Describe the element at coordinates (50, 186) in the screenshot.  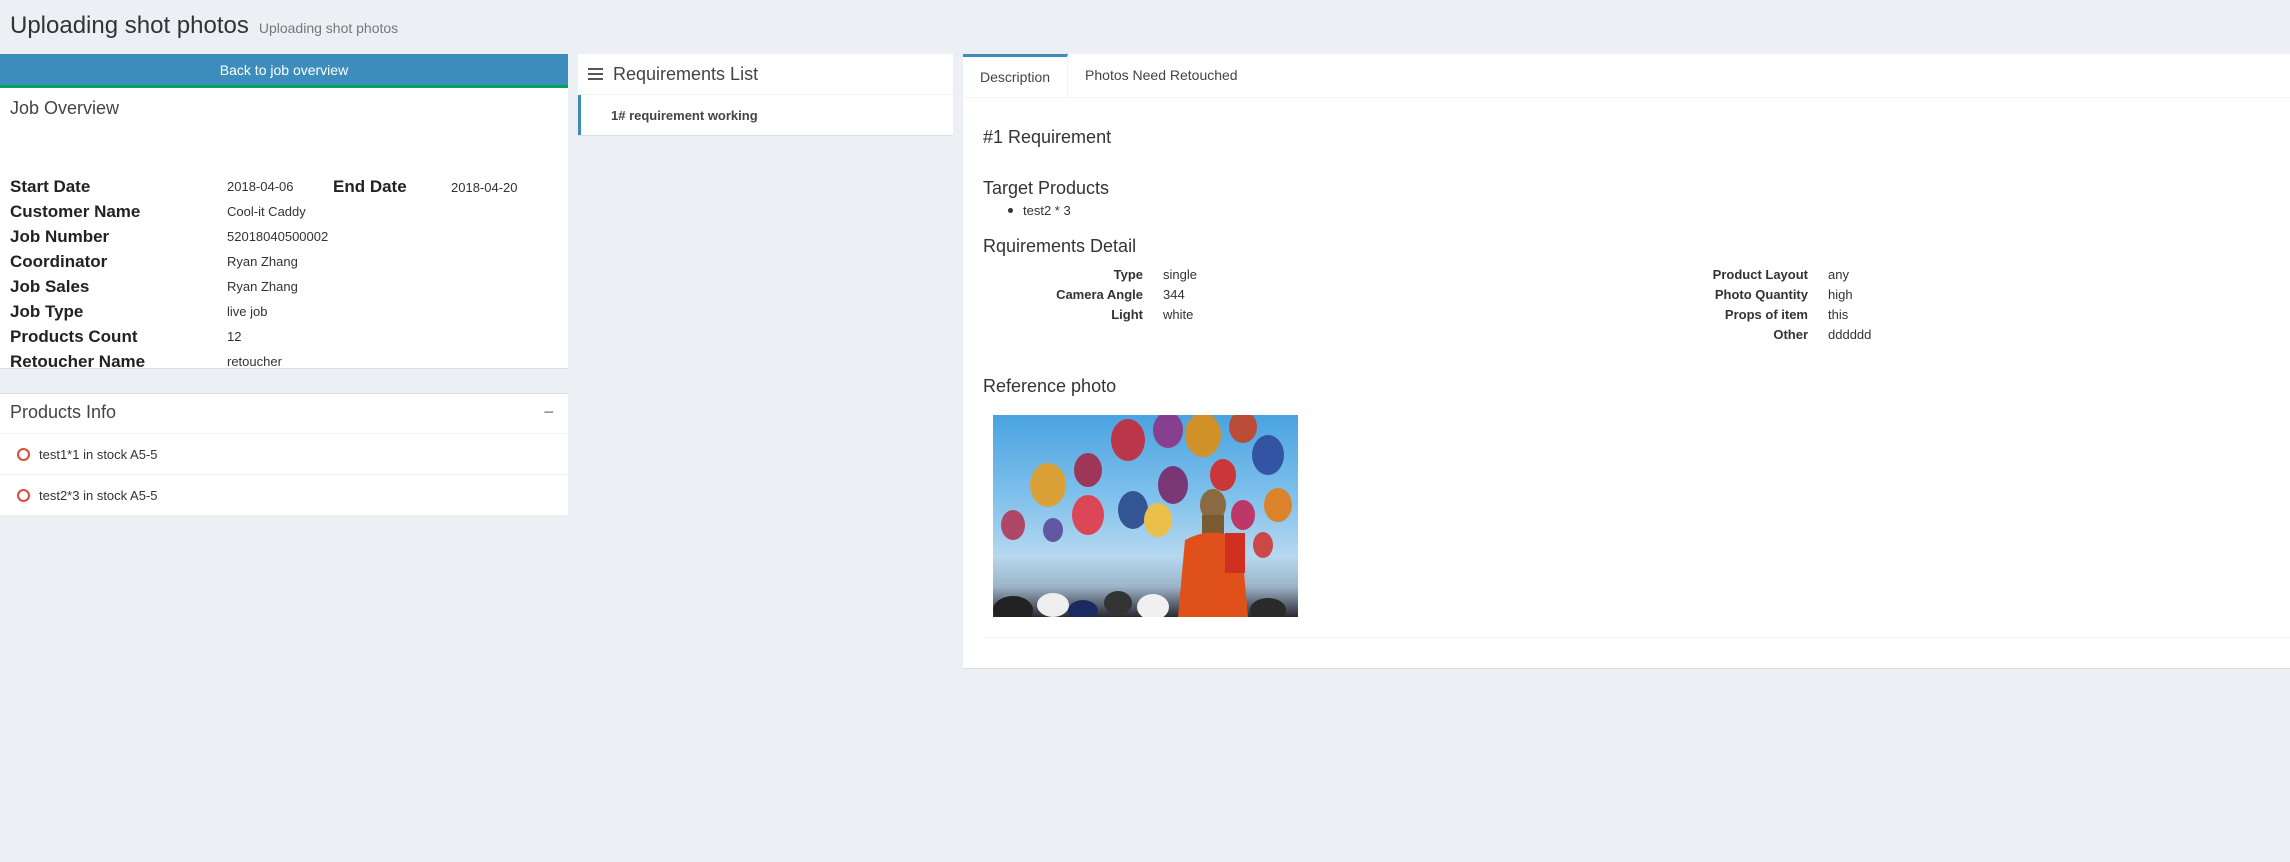
I see `start-date-label: Start Date` at that location.